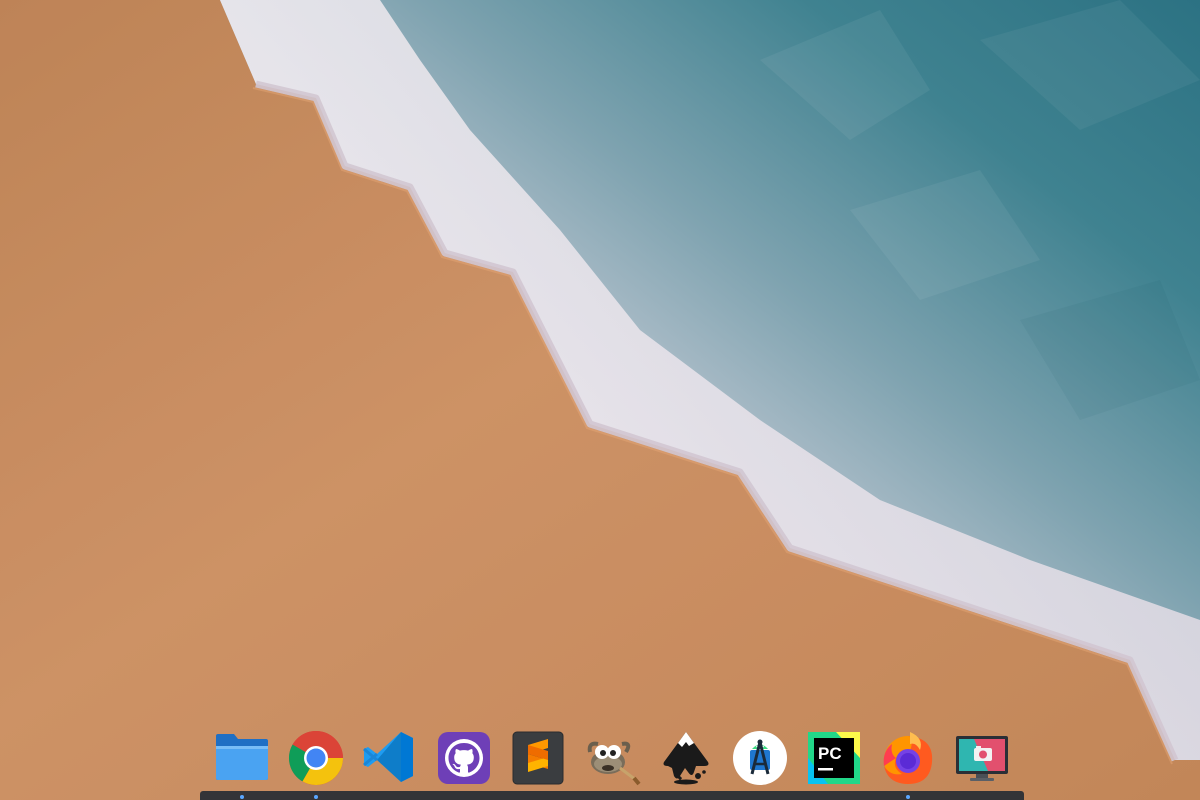  I want to click on pycharm-icon: PC, so click(834, 758).